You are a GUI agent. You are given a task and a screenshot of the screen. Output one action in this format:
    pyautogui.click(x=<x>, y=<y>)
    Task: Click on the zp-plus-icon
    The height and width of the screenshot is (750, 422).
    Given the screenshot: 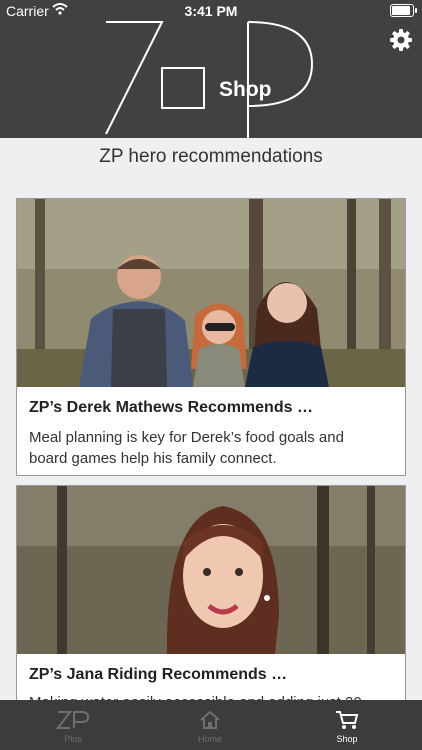 What is the action you would take?
    pyautogui.click(x=73, y=720)
    